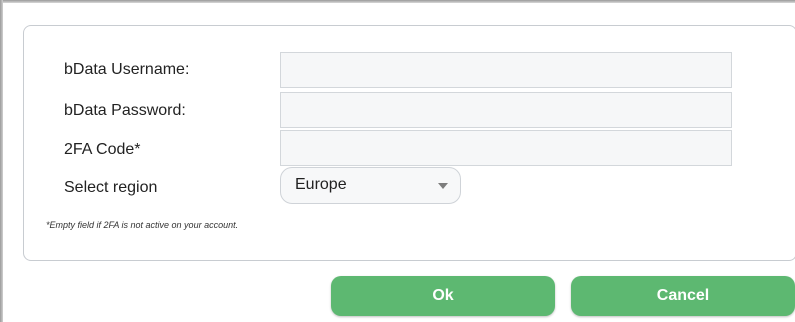  What do you see at coordinates (127, 69) in the screenshot?
I see `username-label: bData Username:` at bounding box center [127, 69].